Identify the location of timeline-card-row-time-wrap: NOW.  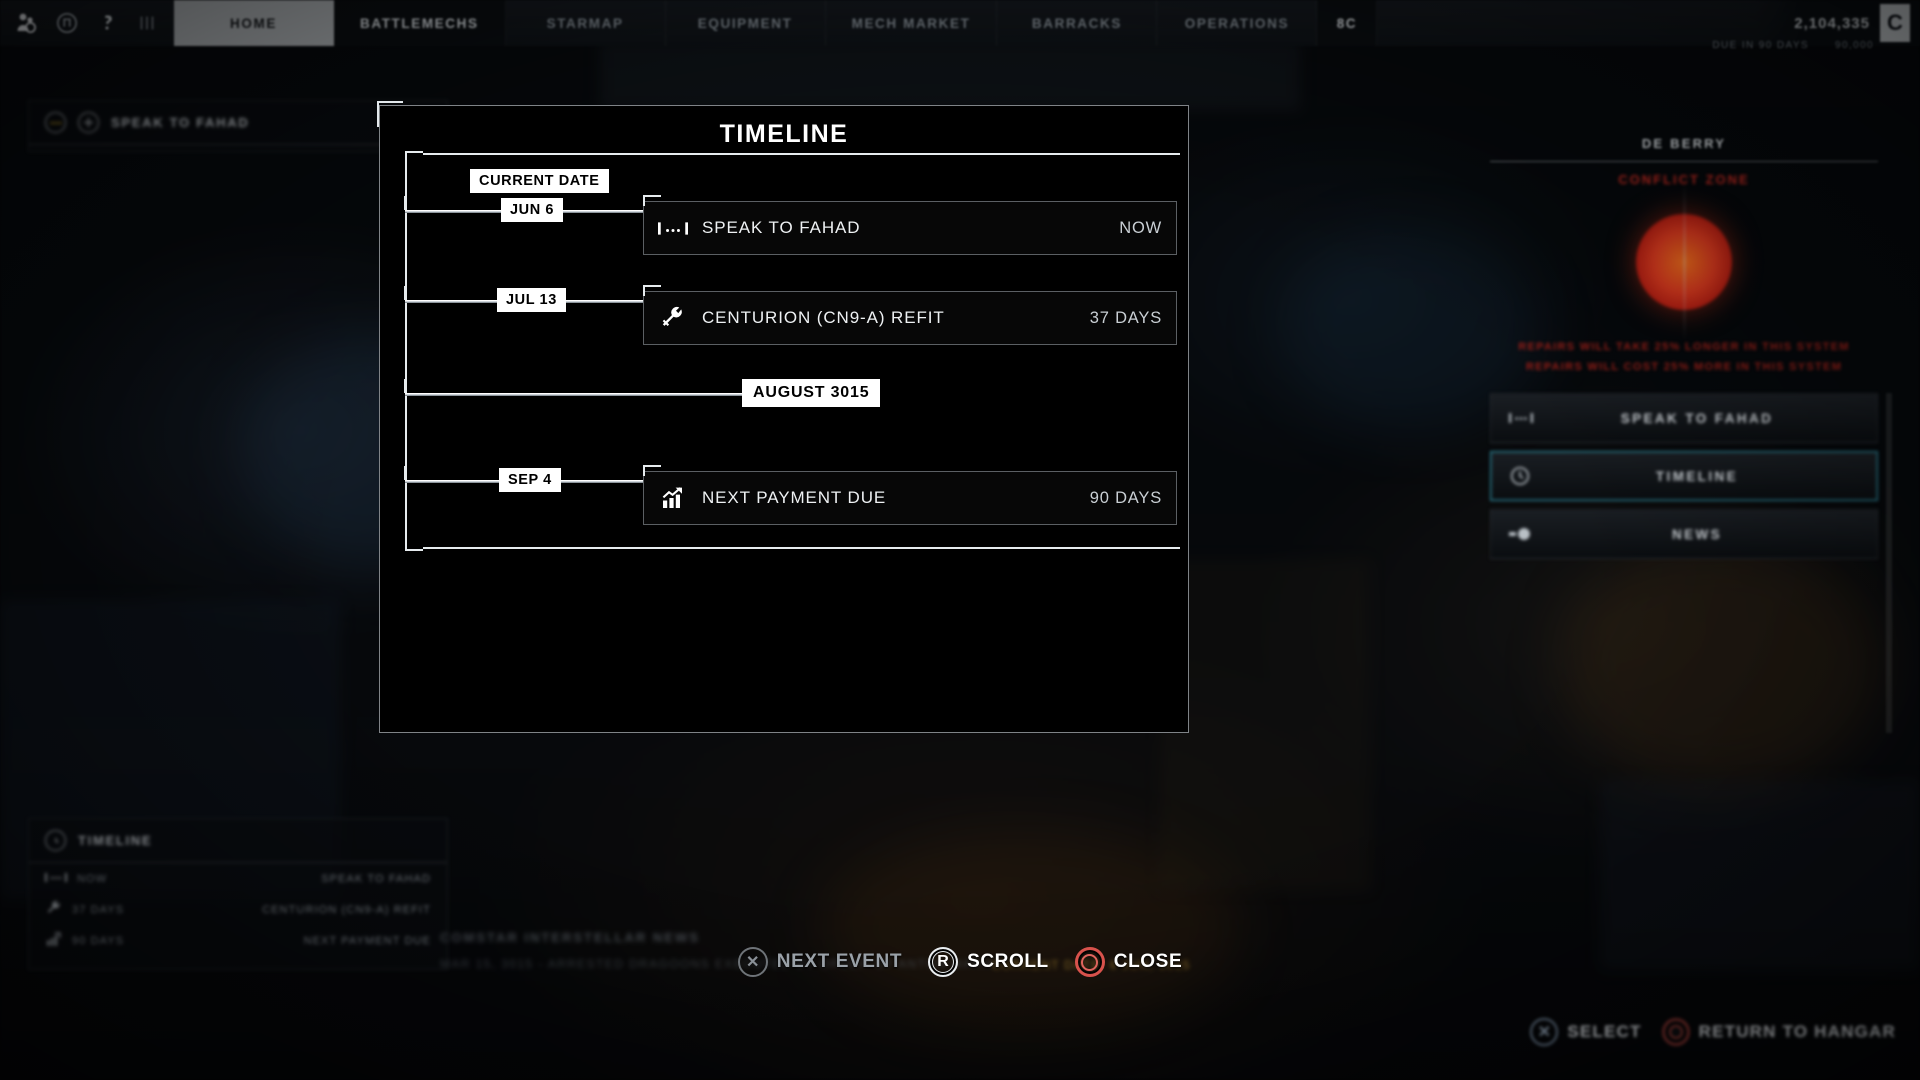
(105, 878).